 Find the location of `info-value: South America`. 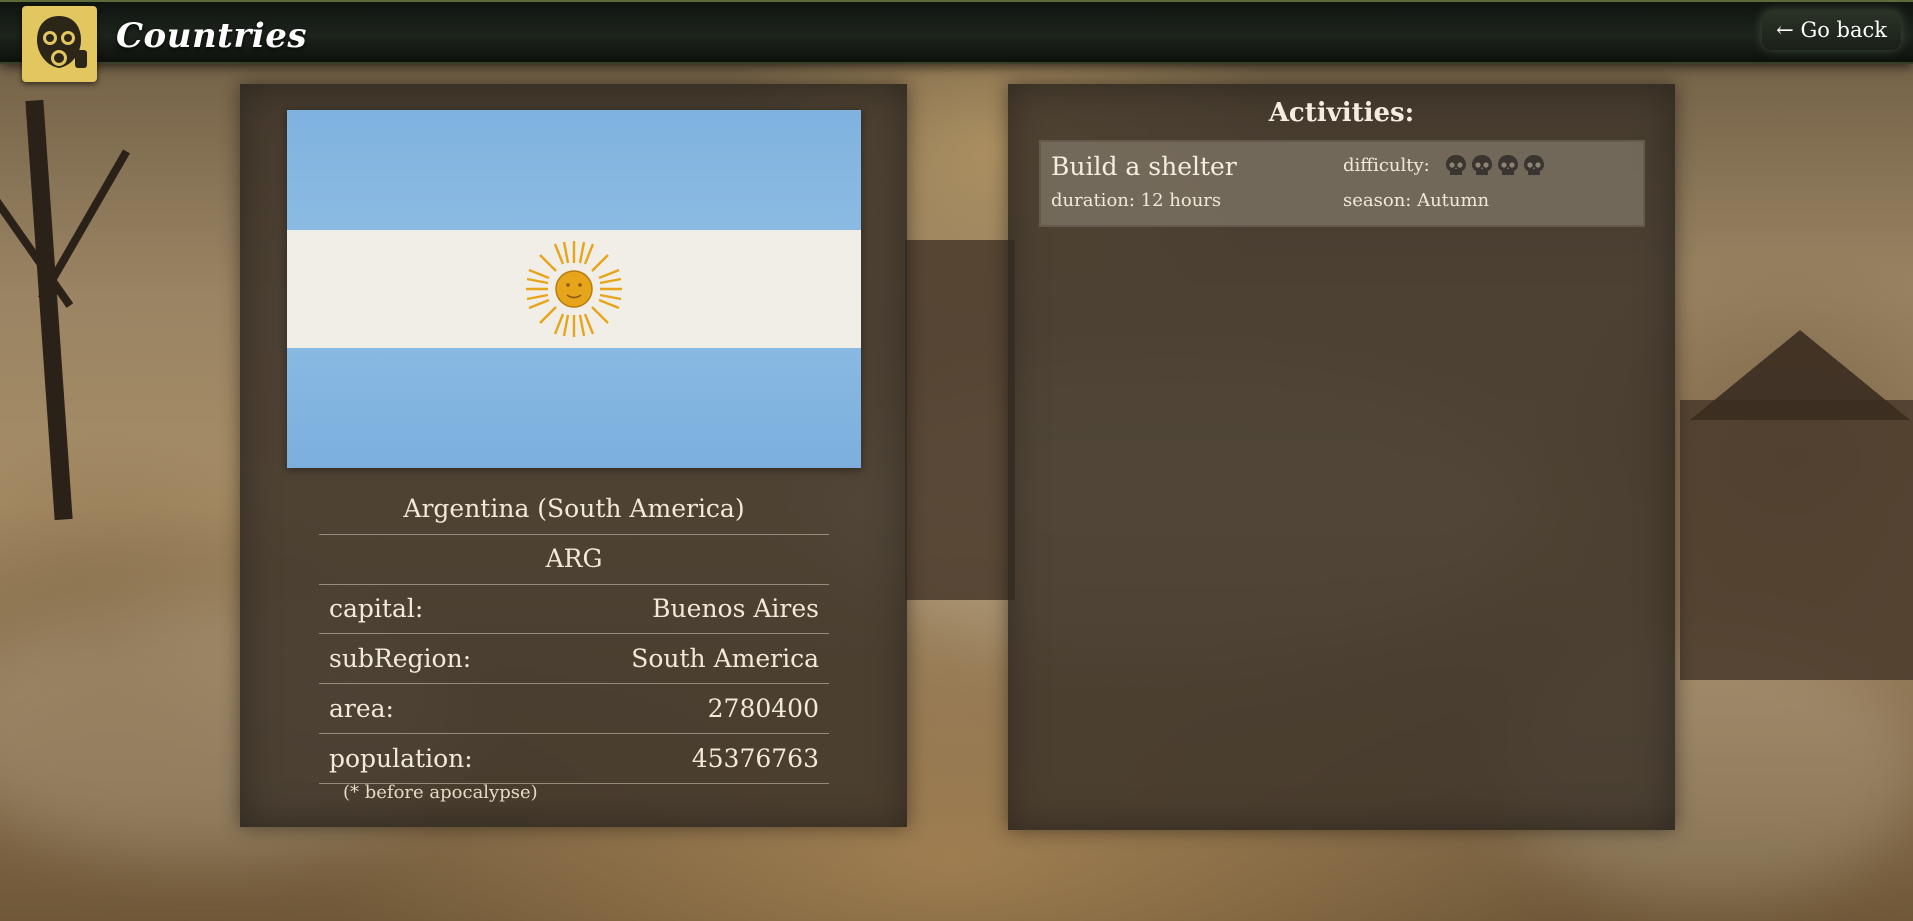

info-value: South America is located at coordinates (725, 658).